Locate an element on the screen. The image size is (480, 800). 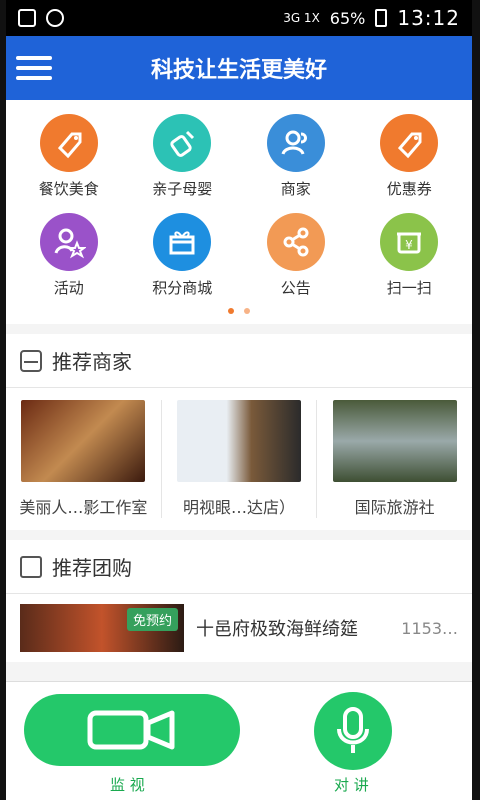
status-bar: 3G 1X 65% 13:12 is located at coordinates (239, 18).